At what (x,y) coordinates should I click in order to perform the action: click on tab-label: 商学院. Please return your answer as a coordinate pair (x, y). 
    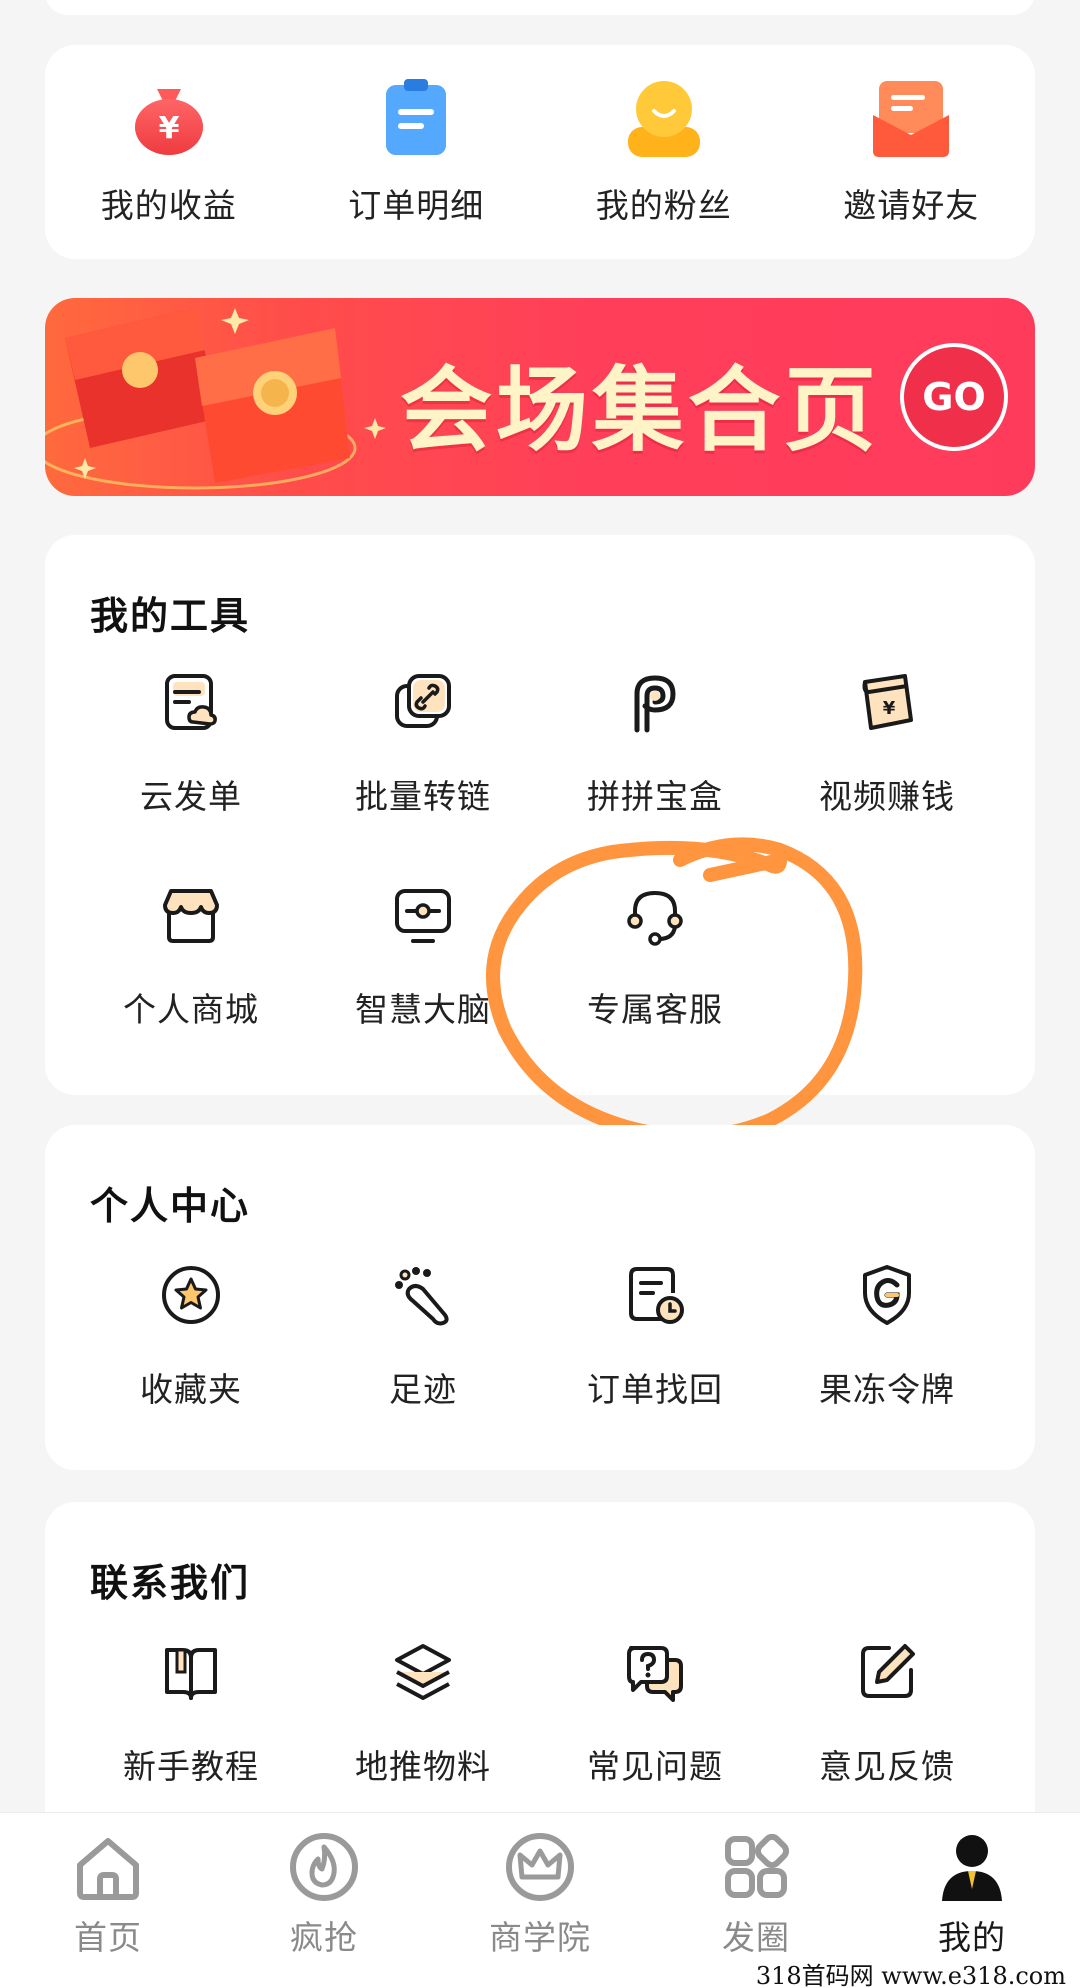
    Looking at the image, I should click on (540, 1937).